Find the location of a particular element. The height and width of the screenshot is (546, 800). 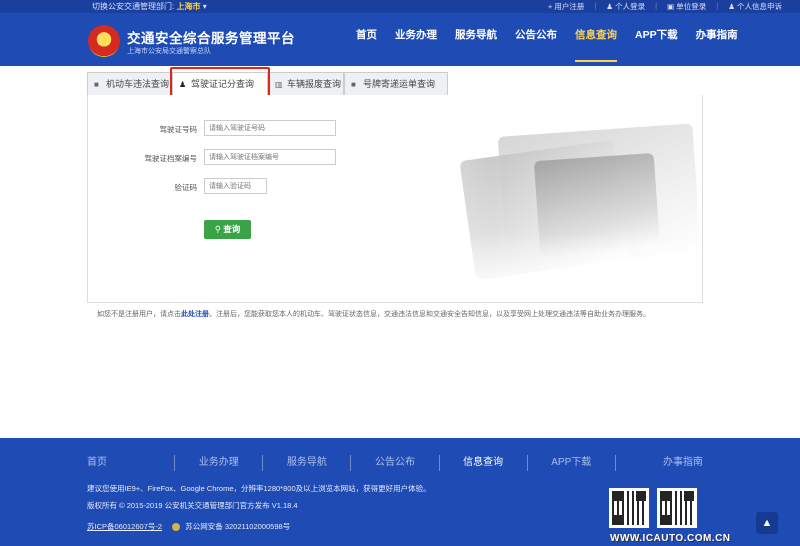

footer-nav: 首页 业务办理 服务导航 公告公布 信息查询 APP下载 办事指南 is located at coordinates (395, 463).